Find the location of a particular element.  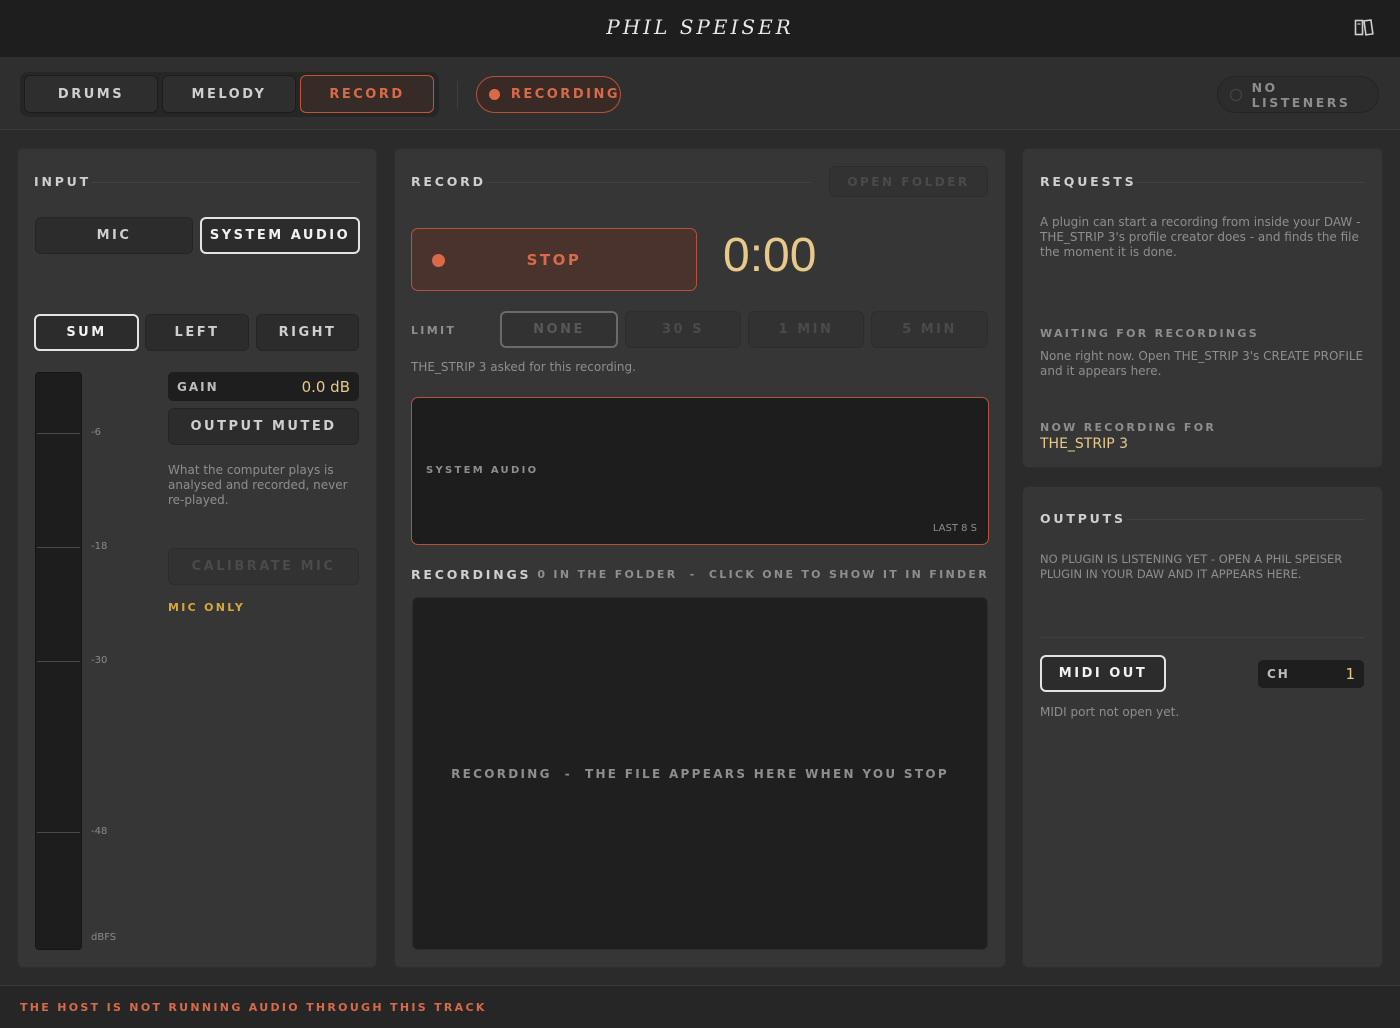

limit-1min-button: 1 MIN is located at coordinates (806, 329).